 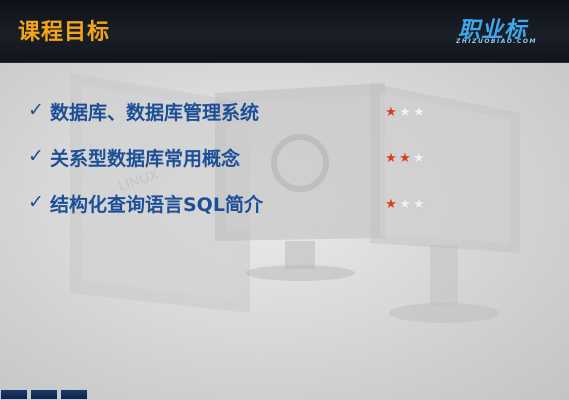 I want to click on goal-text: 关系型数据库常用概念, so click(x=145, y=159).